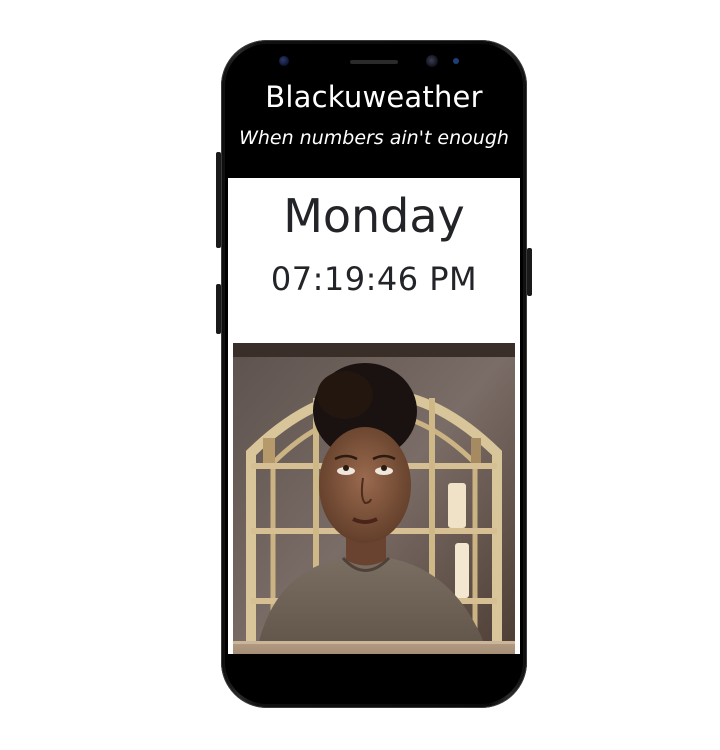  What do you see at coordinates (284, 61) in the screenshot?
I see `iris-sensor-icon` at bounding box center [284, 61].